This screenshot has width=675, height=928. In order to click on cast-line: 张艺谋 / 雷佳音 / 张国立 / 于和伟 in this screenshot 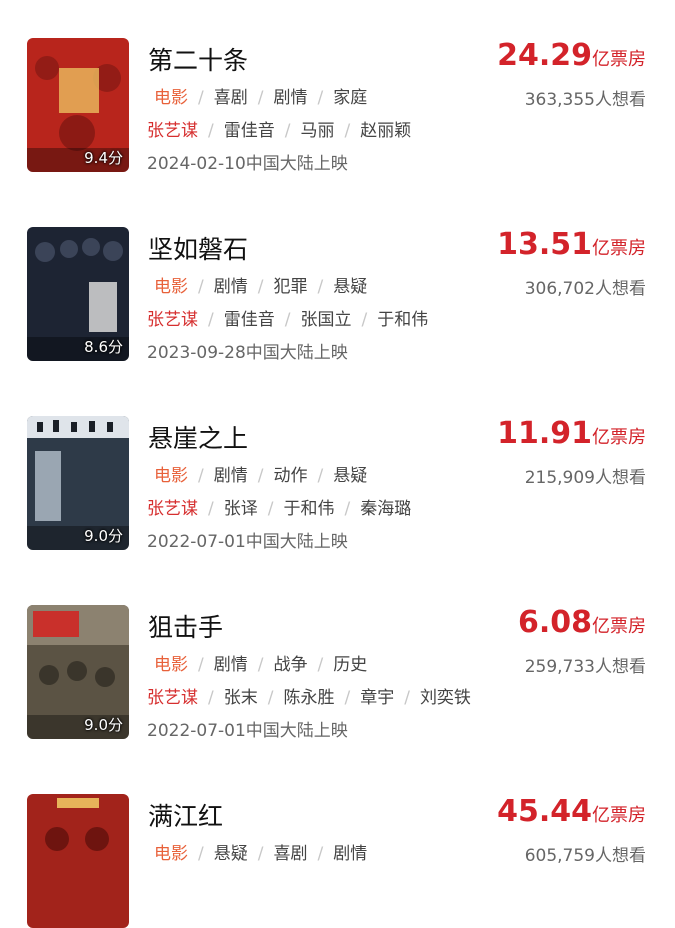, I will do `click(288, 320)`.